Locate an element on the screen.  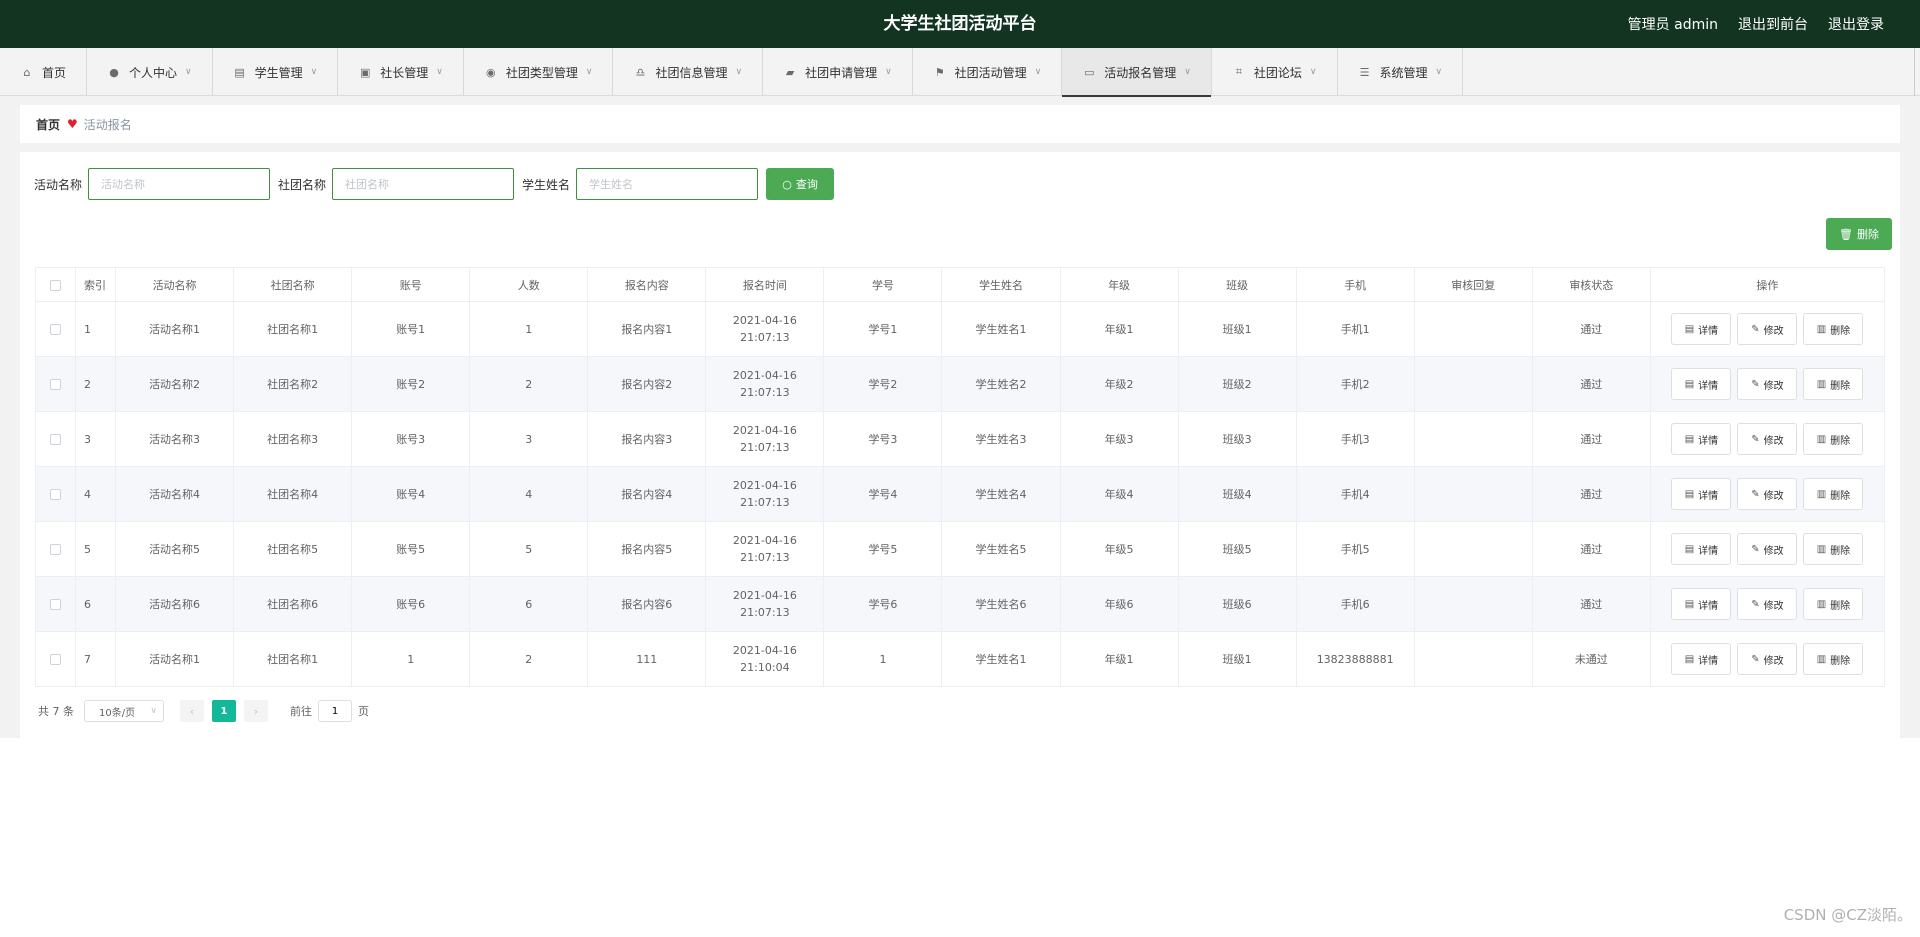
club-name-input is located at coordinates (423, 184).